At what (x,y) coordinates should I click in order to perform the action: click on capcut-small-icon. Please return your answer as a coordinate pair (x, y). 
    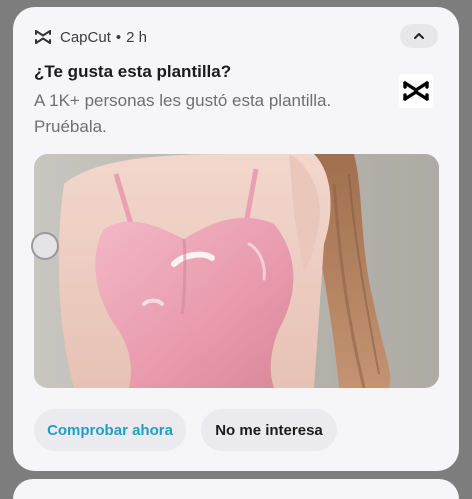
    Looking at the image, I should click on (43, 37).